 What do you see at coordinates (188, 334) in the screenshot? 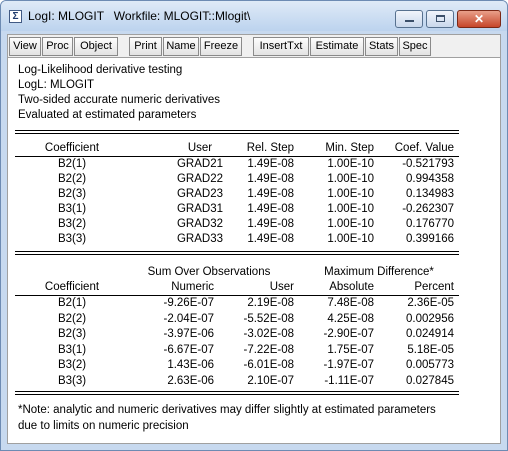
I see `table-cell: -3.97E-06` at bounding box center [188, 334].